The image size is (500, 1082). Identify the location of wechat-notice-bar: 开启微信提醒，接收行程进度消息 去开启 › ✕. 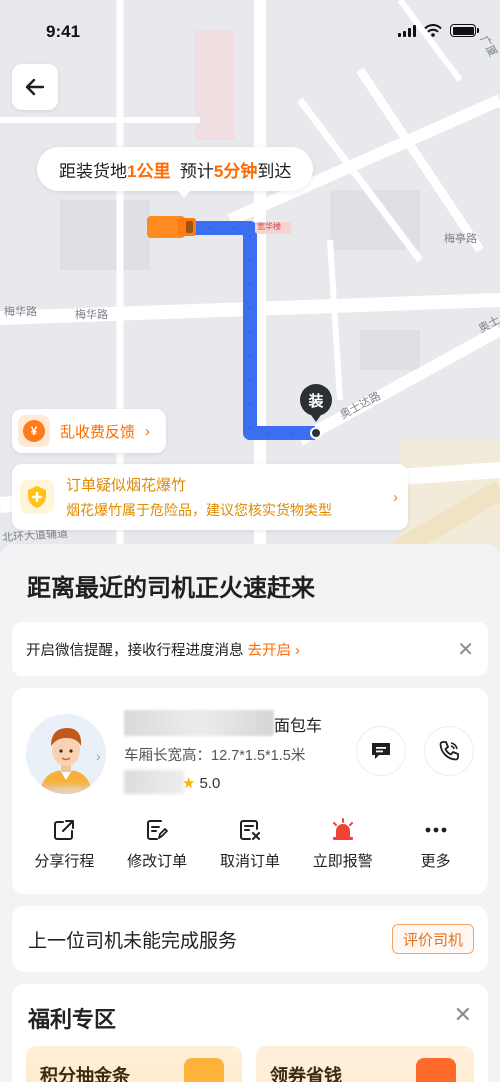
(250, 649).